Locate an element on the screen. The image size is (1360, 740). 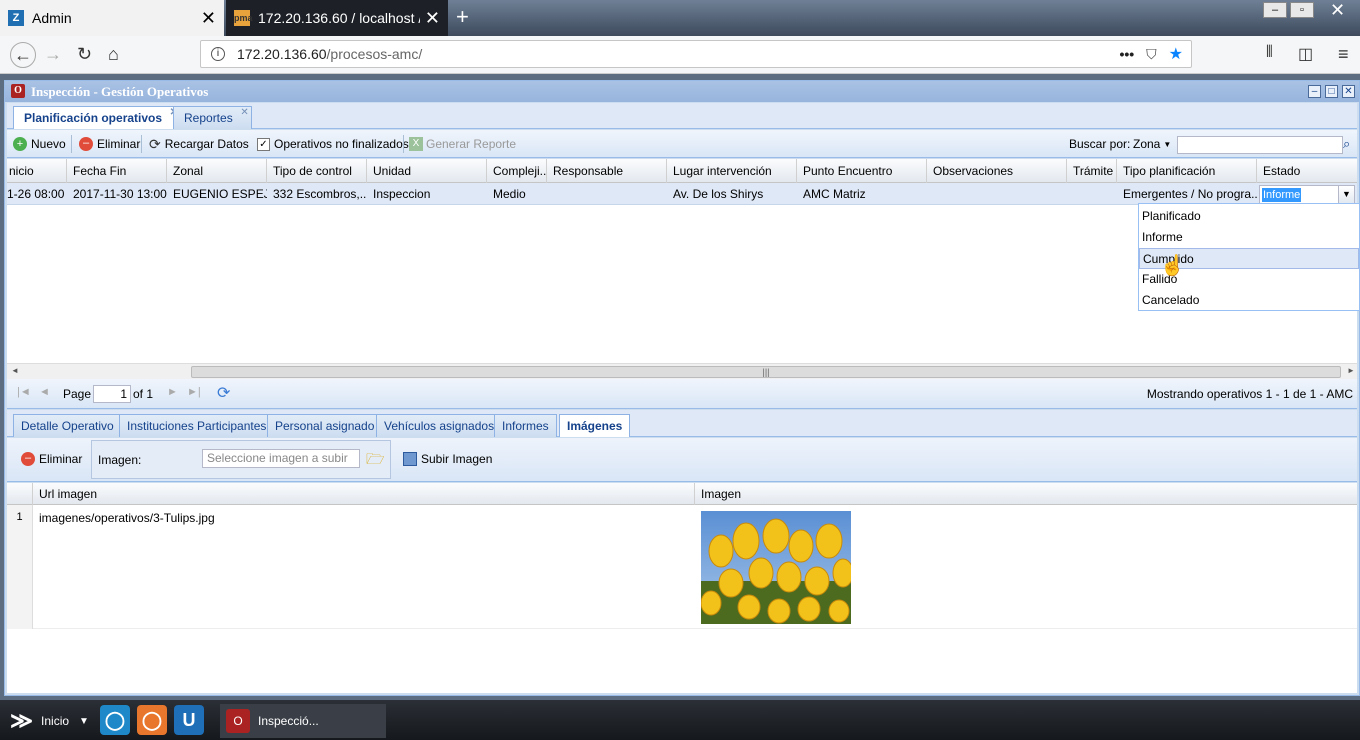
cell-lugar: Av. De los Shirys is located at coordinates (718, 194).